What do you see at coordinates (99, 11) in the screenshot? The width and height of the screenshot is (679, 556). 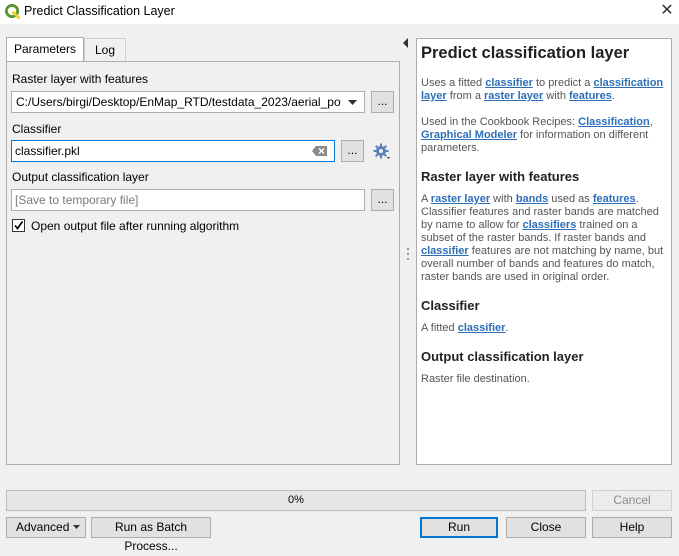 I see `window-title: Predict Classification Layer` at bounding box center [99, 11].